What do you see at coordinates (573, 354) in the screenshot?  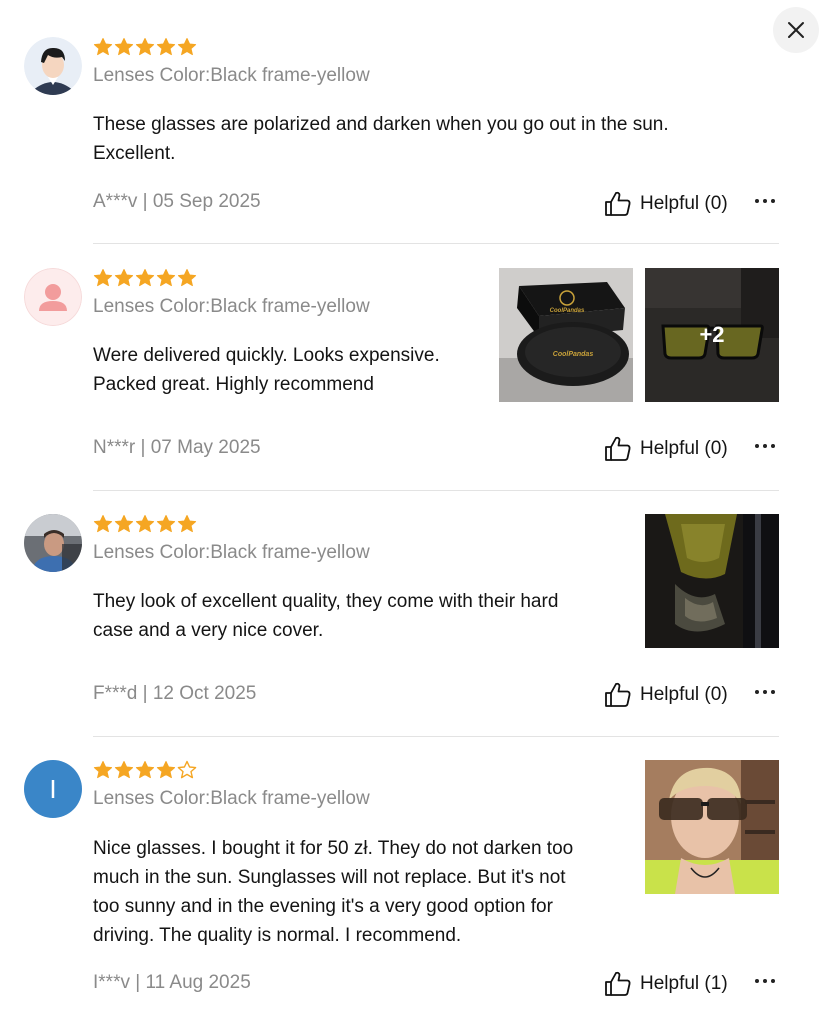 I see `case-brand-text: CoolPandas` at bounding box center [573, 354].